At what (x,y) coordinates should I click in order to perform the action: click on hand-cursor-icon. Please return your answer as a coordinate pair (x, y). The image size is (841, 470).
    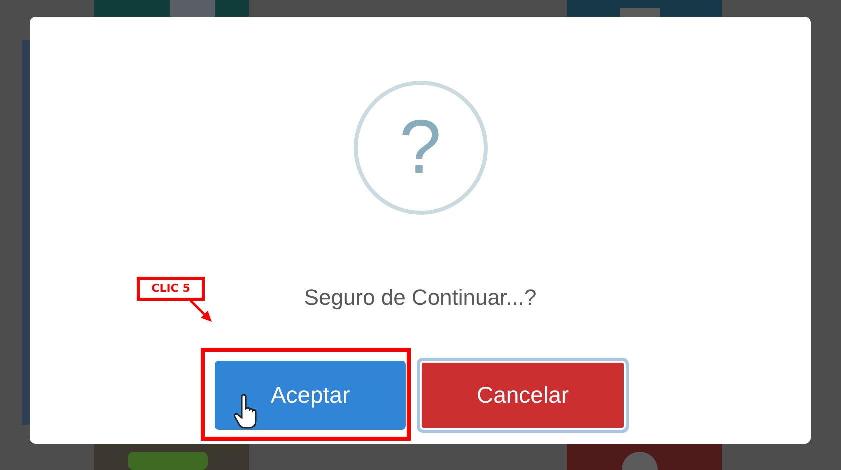
    Looking at the image, I should click on (247, 412).